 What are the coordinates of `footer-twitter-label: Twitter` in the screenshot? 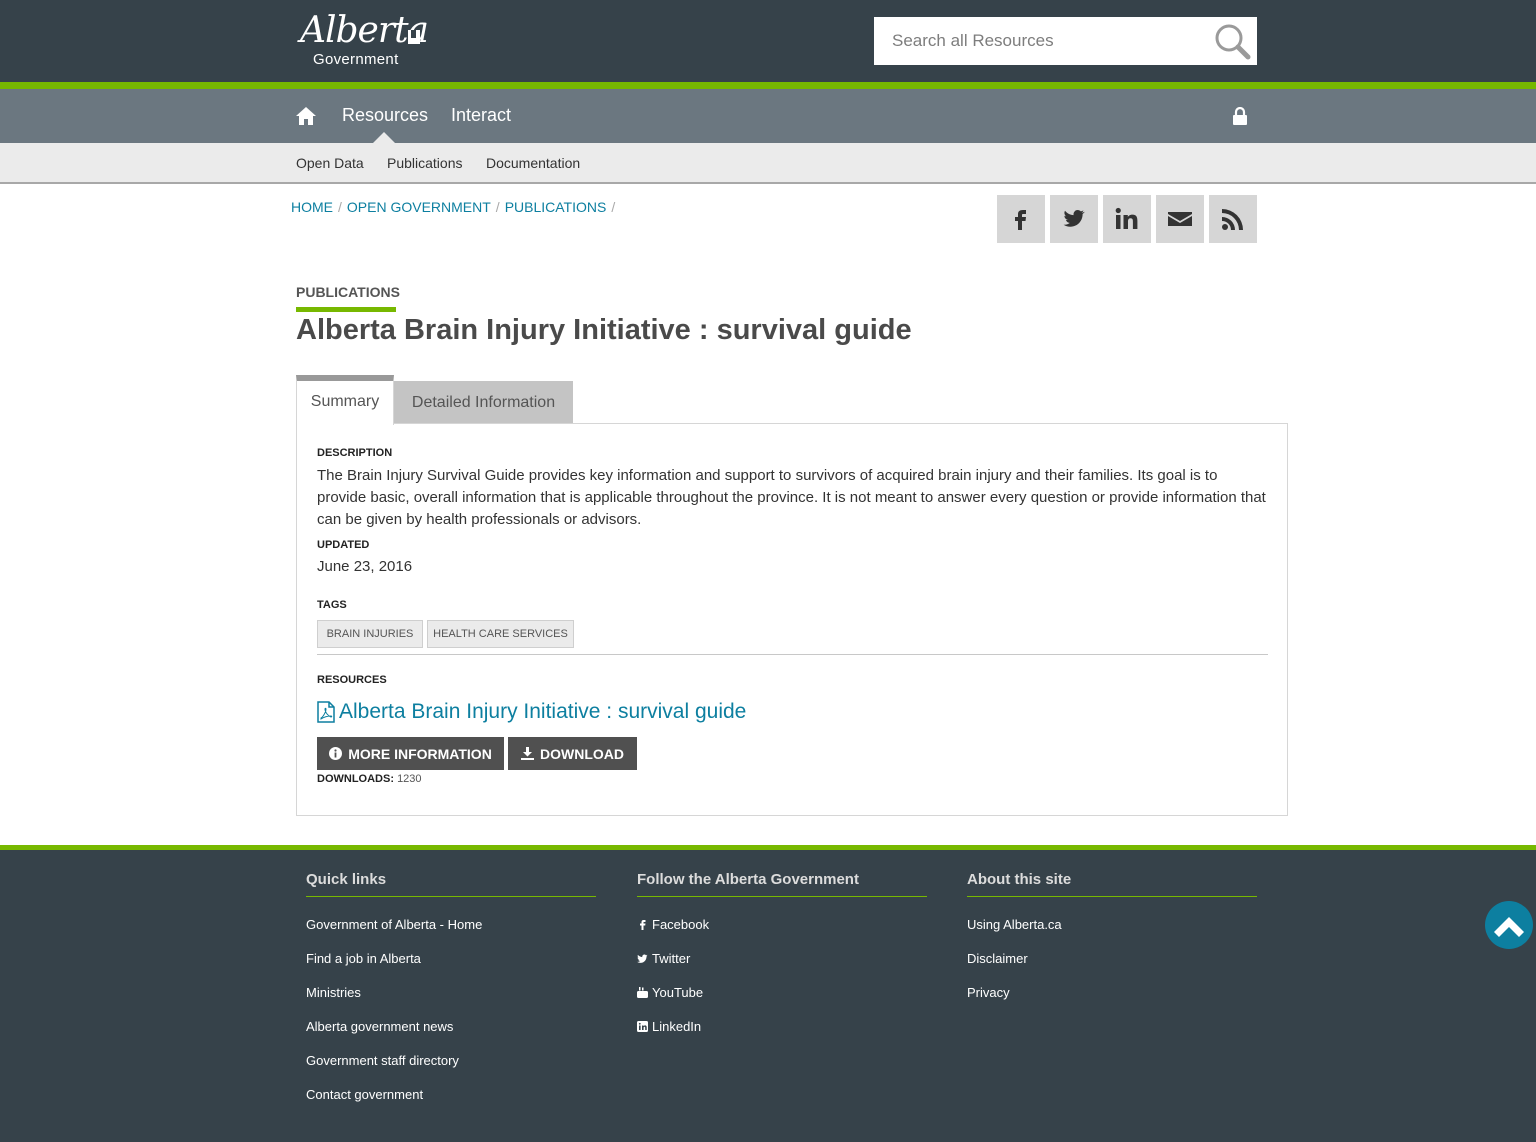 It's located at (671, 958).